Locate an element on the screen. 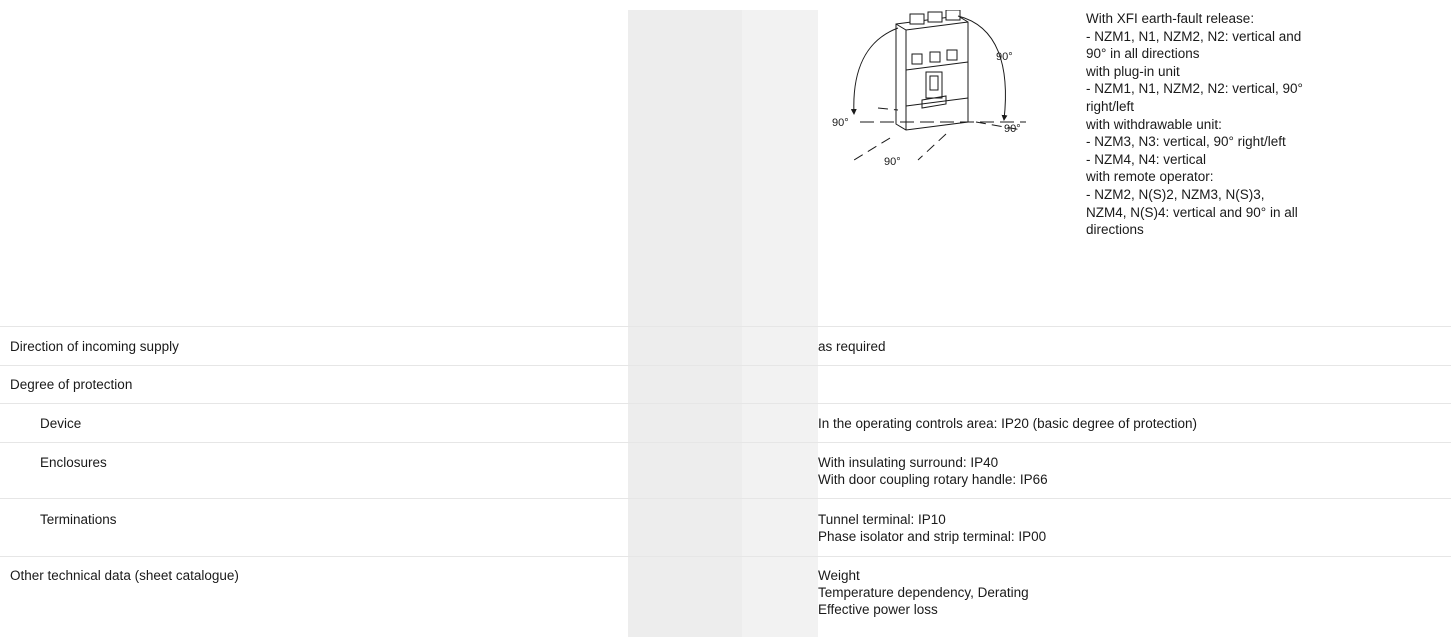 The width and height of the screenshot is (1451, 642). table-row-degree-of-protection: Degree of protection is located at coordinates (725, 385).